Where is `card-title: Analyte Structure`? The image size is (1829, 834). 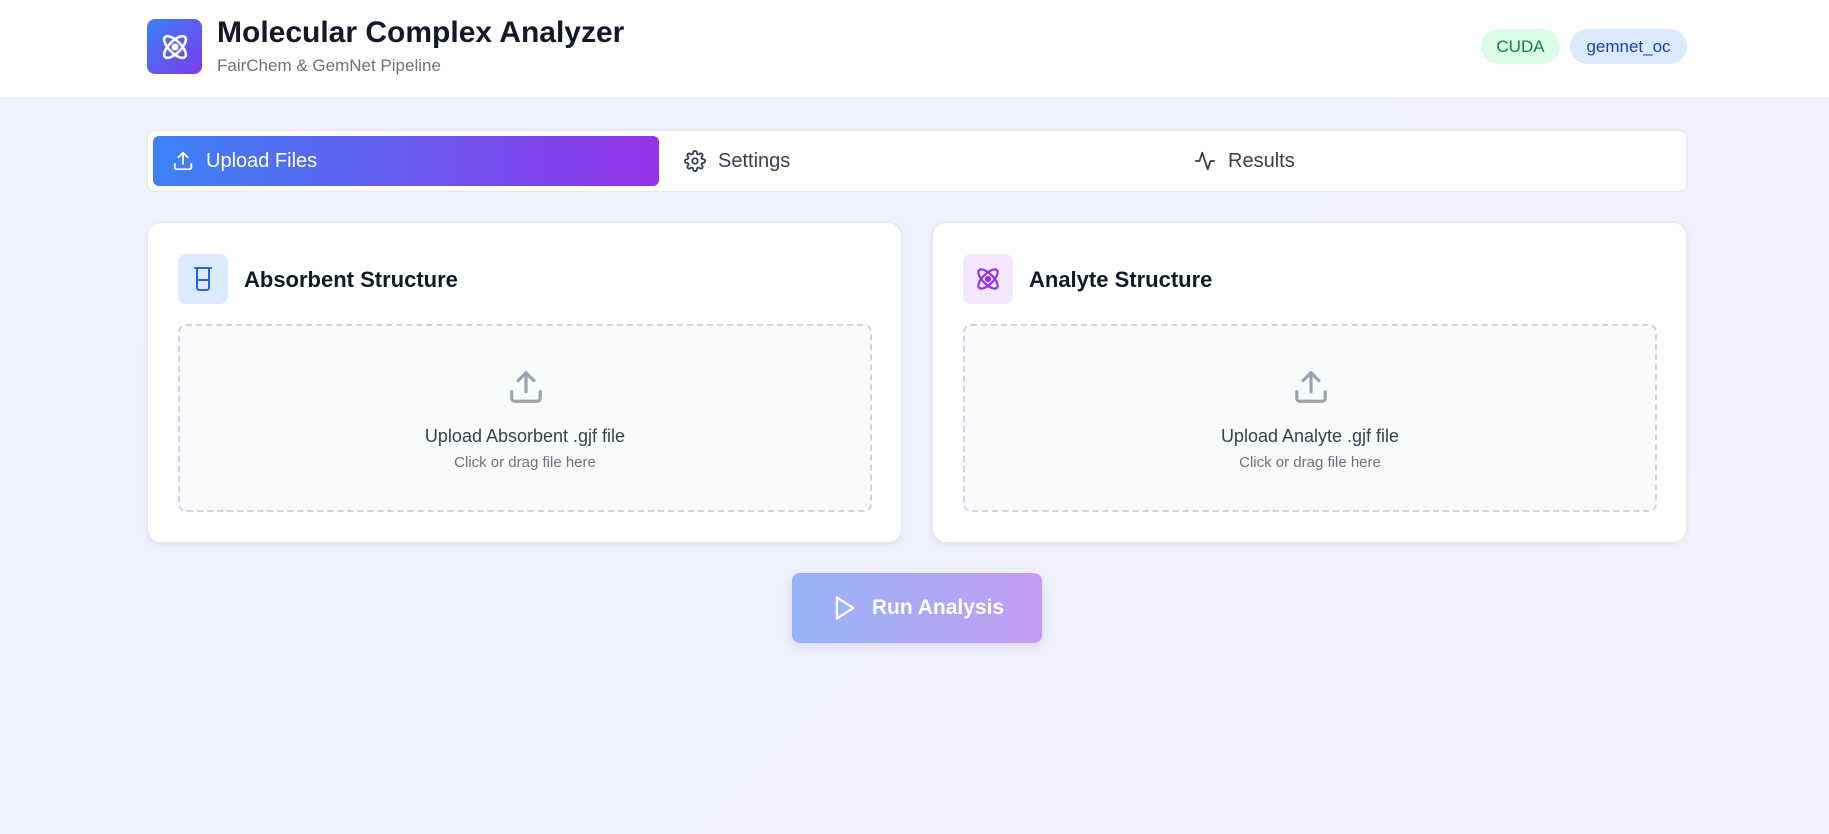
card-title: Analyte Structure is located at coordinates (1121, 279).